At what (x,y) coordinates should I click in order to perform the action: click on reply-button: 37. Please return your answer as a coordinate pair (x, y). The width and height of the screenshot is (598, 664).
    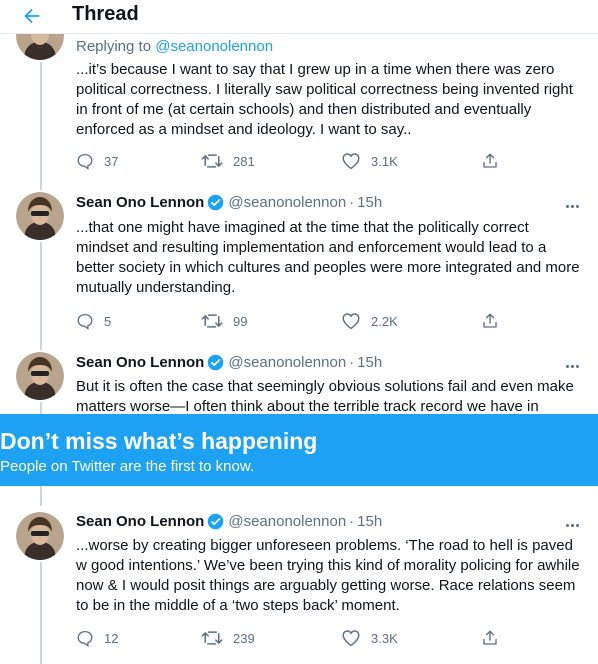
    Looking at the image, I should click on (97, 161).